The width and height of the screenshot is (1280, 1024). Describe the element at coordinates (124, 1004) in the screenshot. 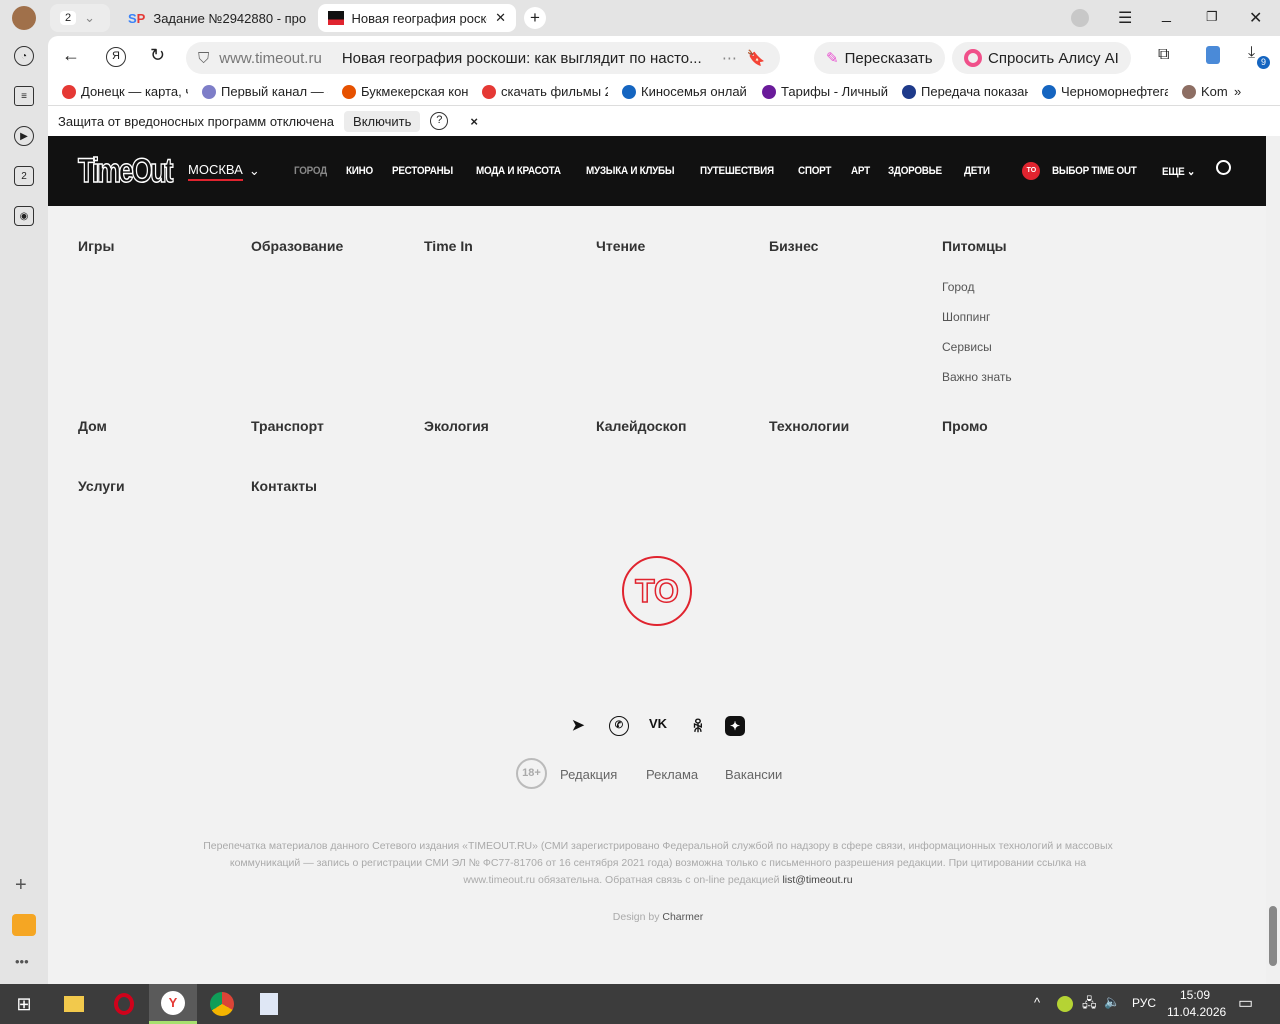

I see `opera-icon` at that location.